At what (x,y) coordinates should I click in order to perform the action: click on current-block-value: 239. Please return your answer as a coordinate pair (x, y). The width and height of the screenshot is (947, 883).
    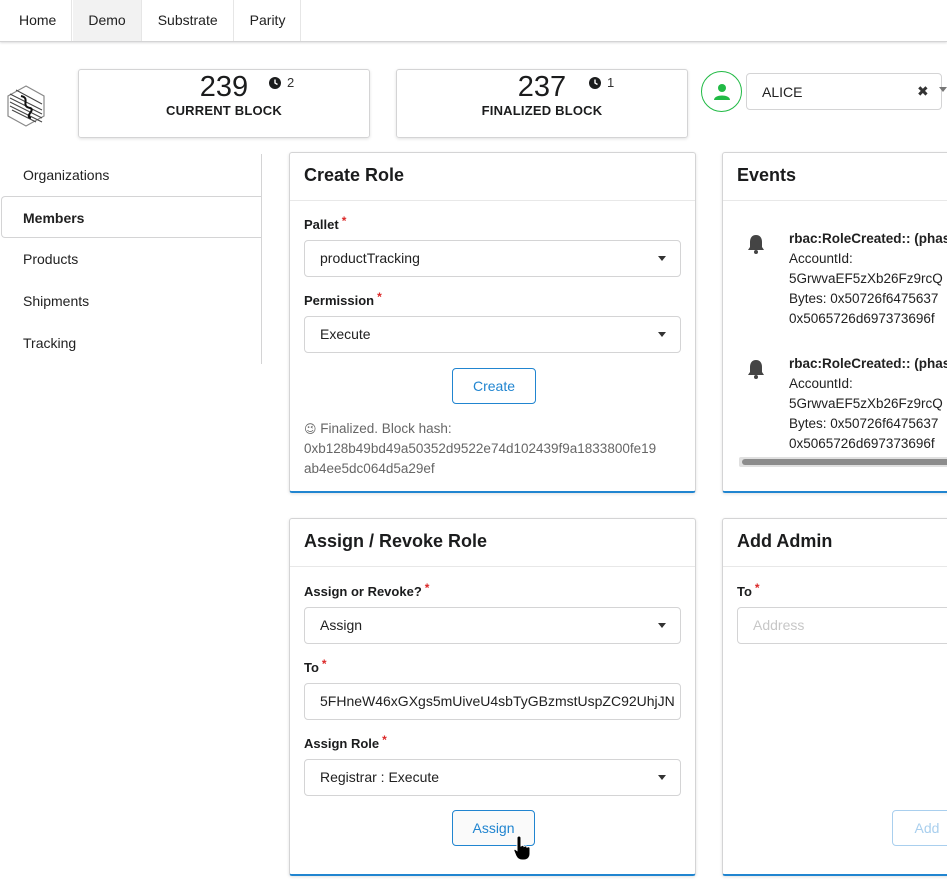
    Looking at the image, I should click on (224, 87).